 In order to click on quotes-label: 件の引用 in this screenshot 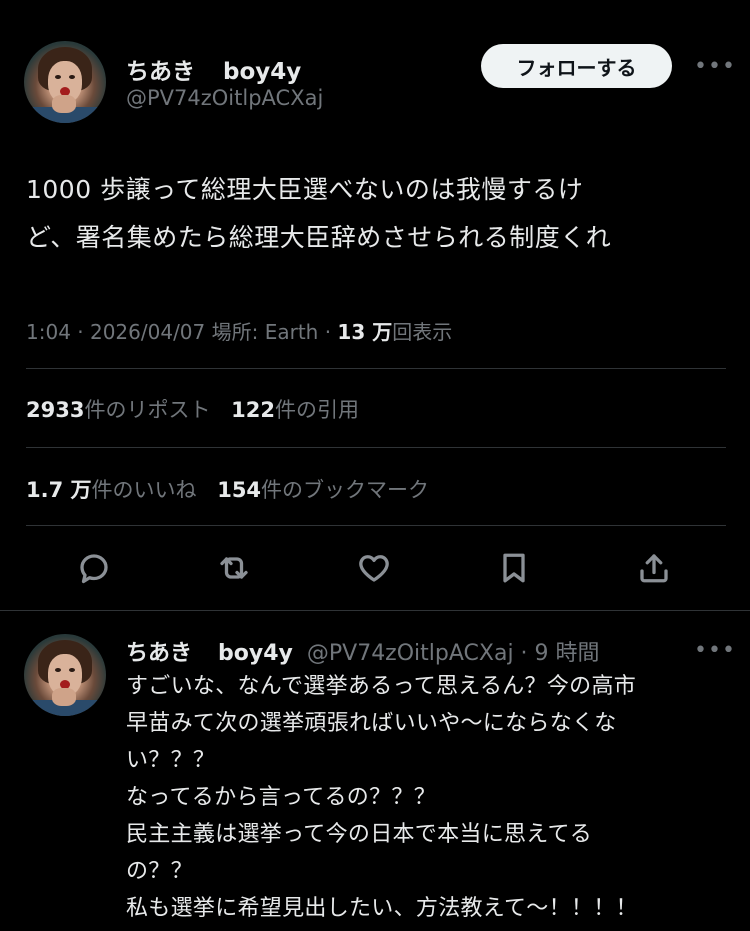, I will do `click(316, 410)`.